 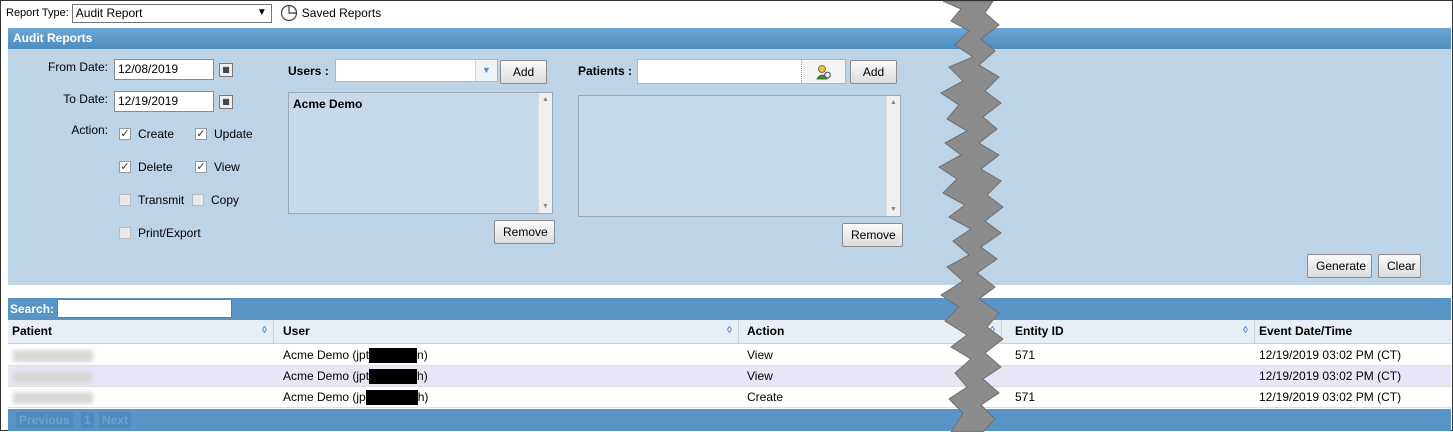 I want to click on action-create-label: Create, so click(x=156, y=134).